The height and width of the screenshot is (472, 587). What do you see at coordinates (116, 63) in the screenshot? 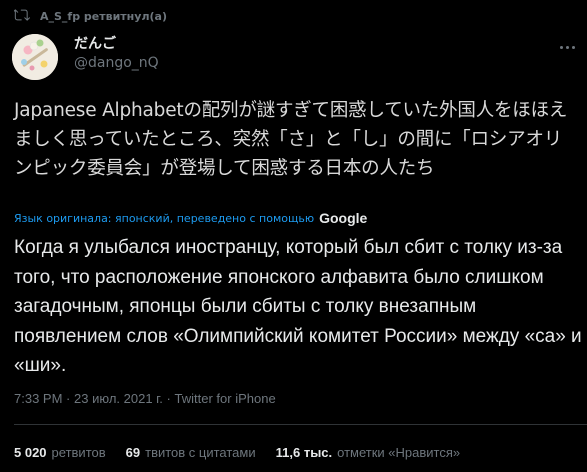
I see `author-handle: @dango_nQ` at bounding box center [116, 63].